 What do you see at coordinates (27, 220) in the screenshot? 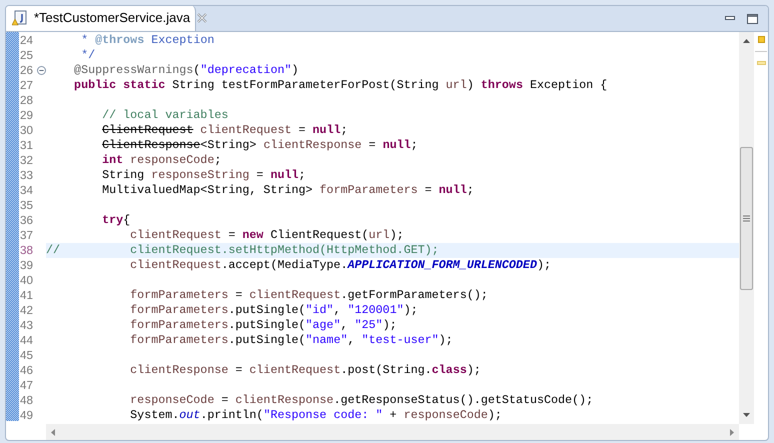
I see `line-number: 36` at bounding box center [27, 220].